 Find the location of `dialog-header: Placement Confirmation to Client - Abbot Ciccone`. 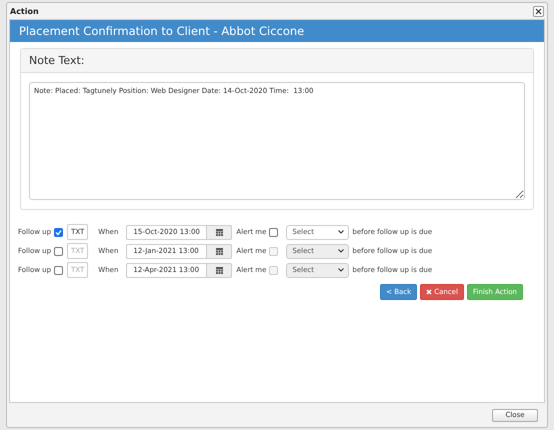

dialog-header: Placement Confirmation to Client - Abbot Ciccone is located at coordinates (277, 31).